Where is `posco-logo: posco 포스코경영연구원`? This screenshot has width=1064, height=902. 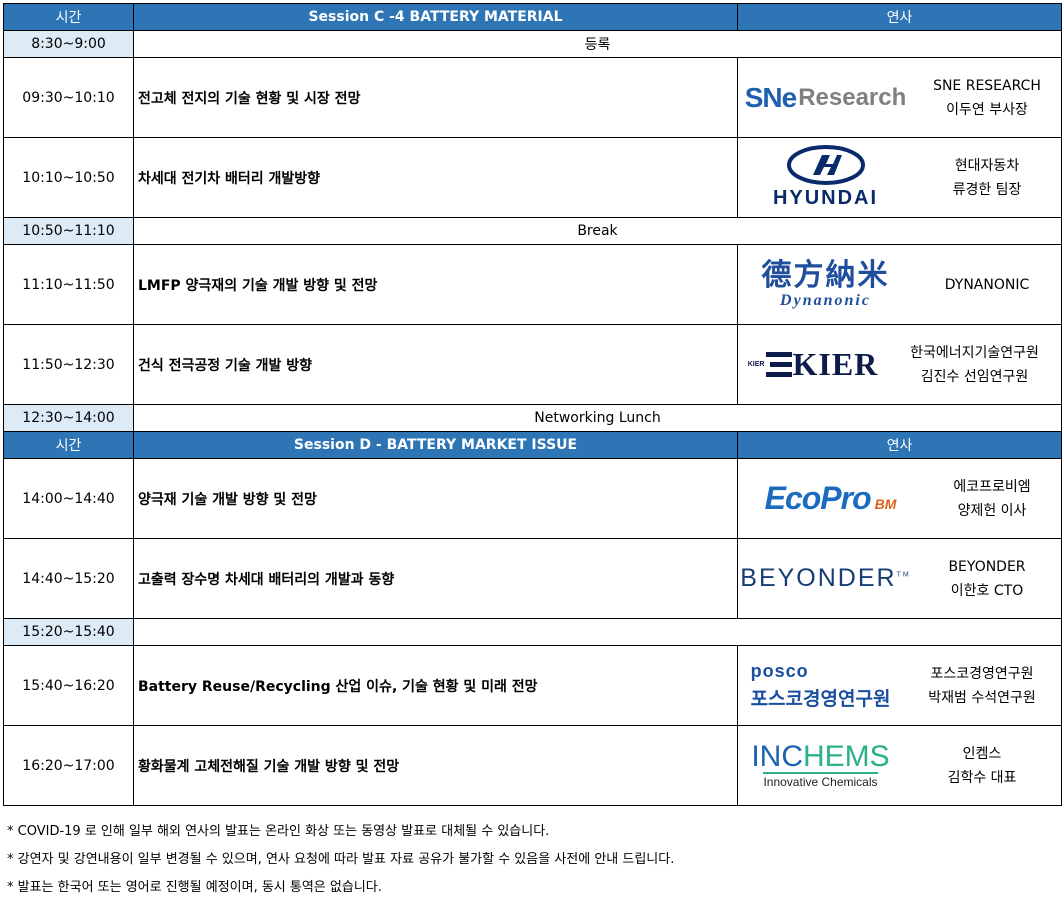 posco-logo: posco 포스코경영연구원 is located at coordinates (821, 685).